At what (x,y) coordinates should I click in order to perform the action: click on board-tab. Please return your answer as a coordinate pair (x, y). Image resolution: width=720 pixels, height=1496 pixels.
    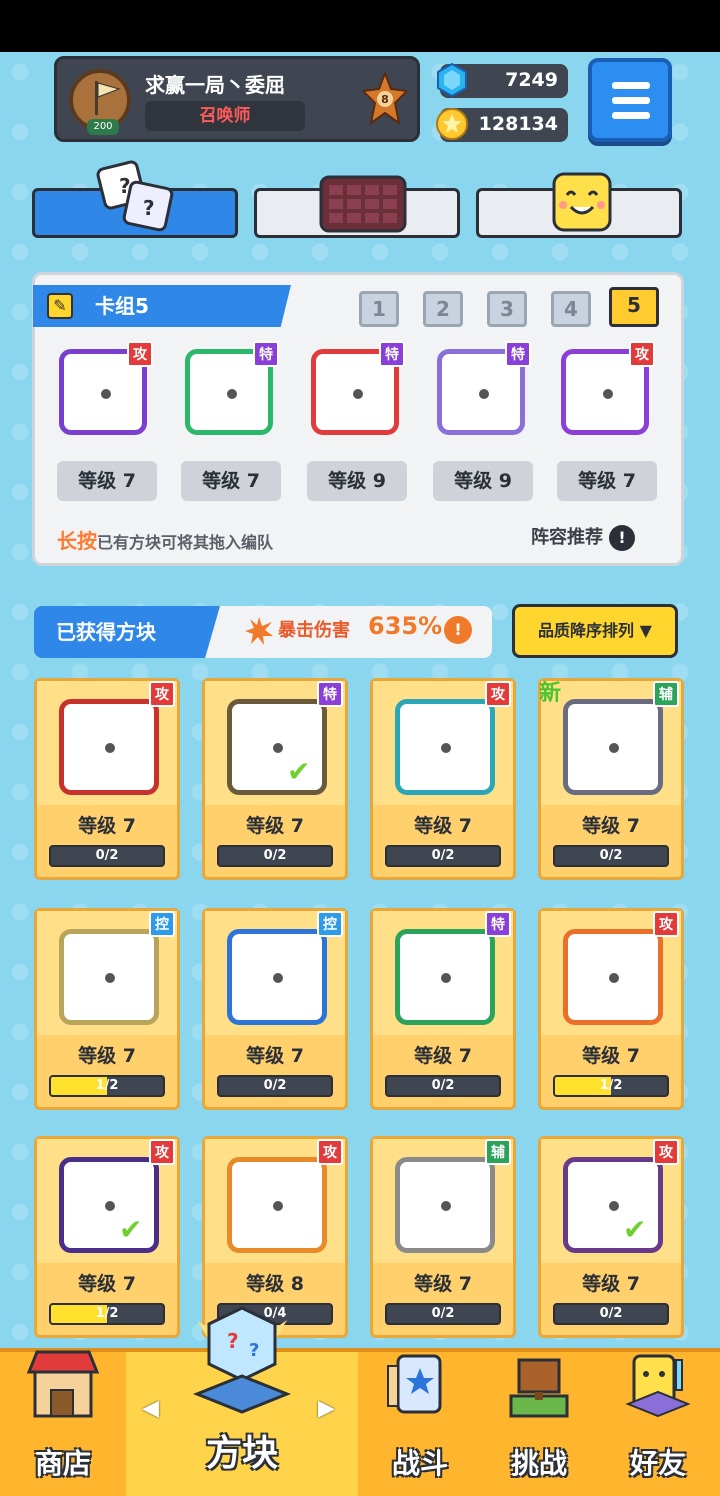
    Looking at the image, I should click on (357, 206).